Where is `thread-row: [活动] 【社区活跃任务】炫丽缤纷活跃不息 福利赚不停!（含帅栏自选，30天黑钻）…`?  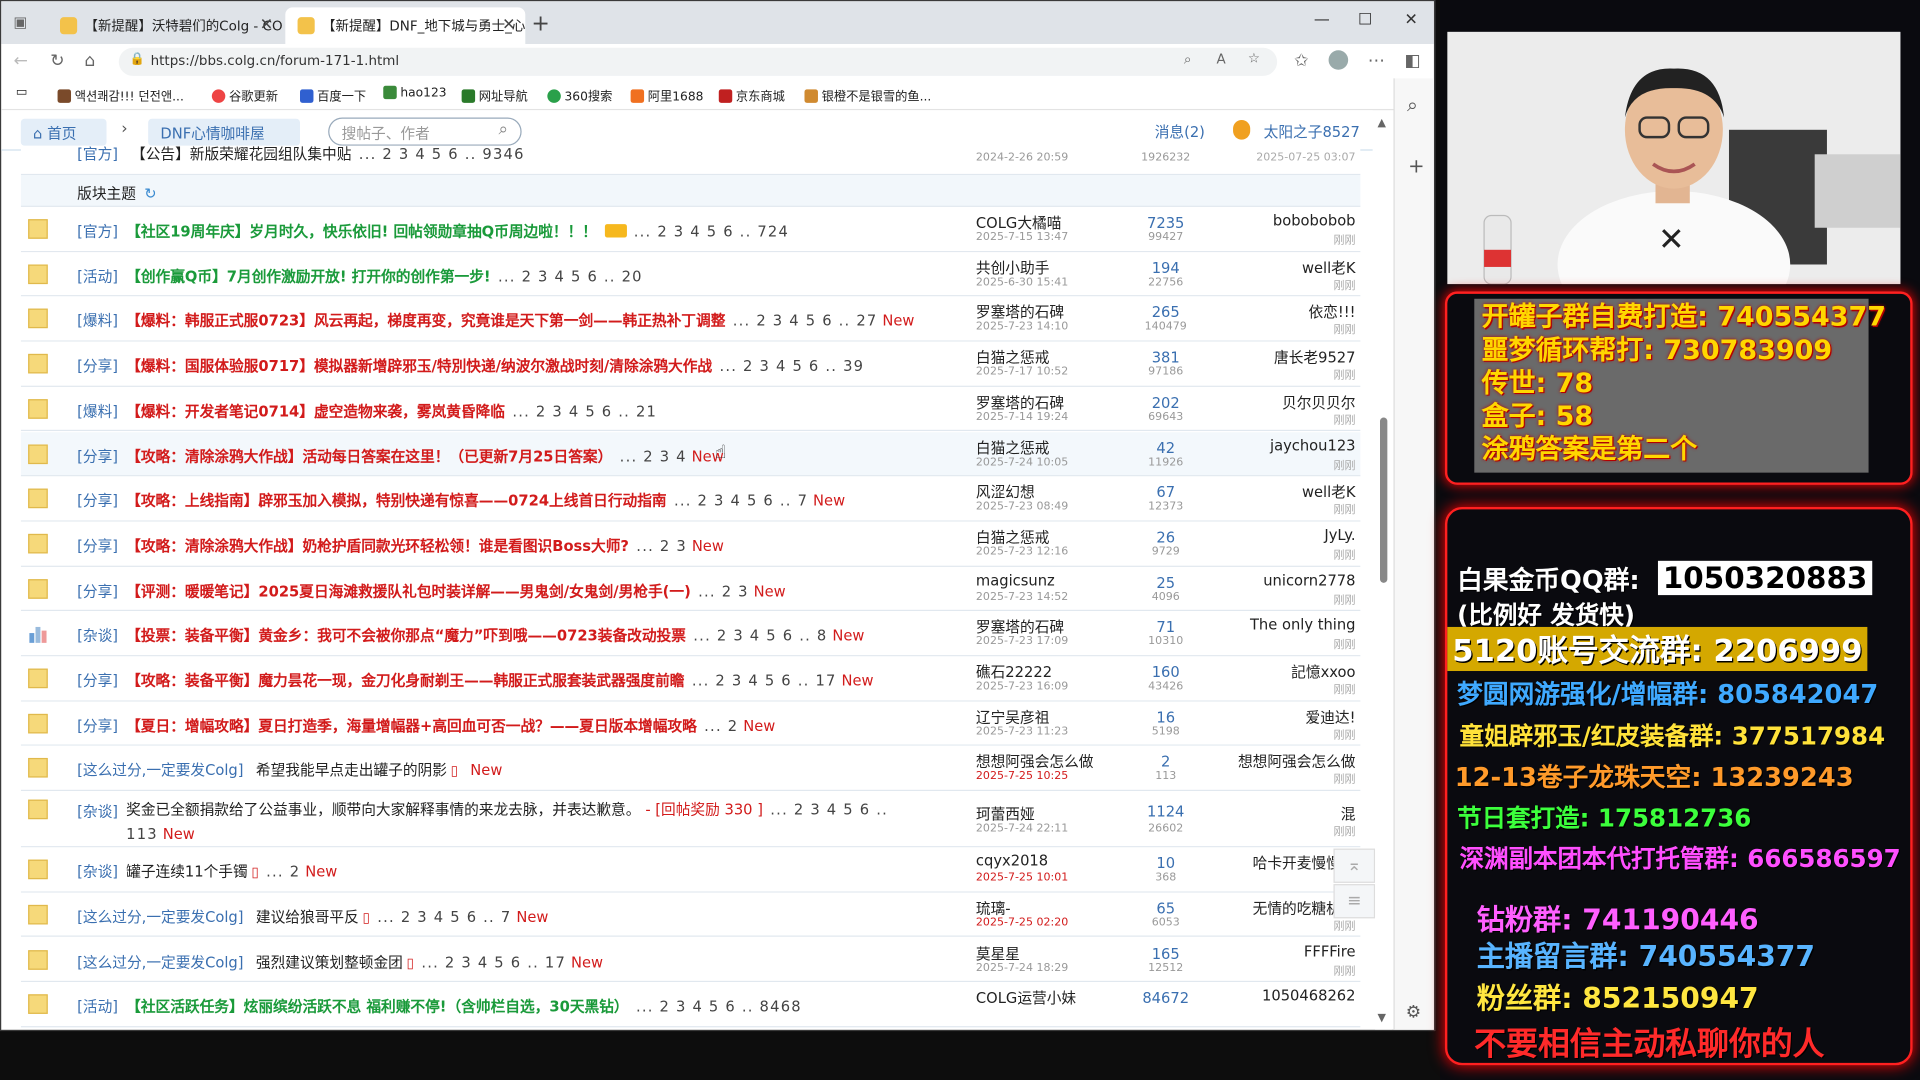 thread-row: [活动] 【社区活跃任务】炫丽缤纷活跃不息 福利赚不停!（含帅栏自选，30天黑钻）… is located at coordinates (690, 1005).